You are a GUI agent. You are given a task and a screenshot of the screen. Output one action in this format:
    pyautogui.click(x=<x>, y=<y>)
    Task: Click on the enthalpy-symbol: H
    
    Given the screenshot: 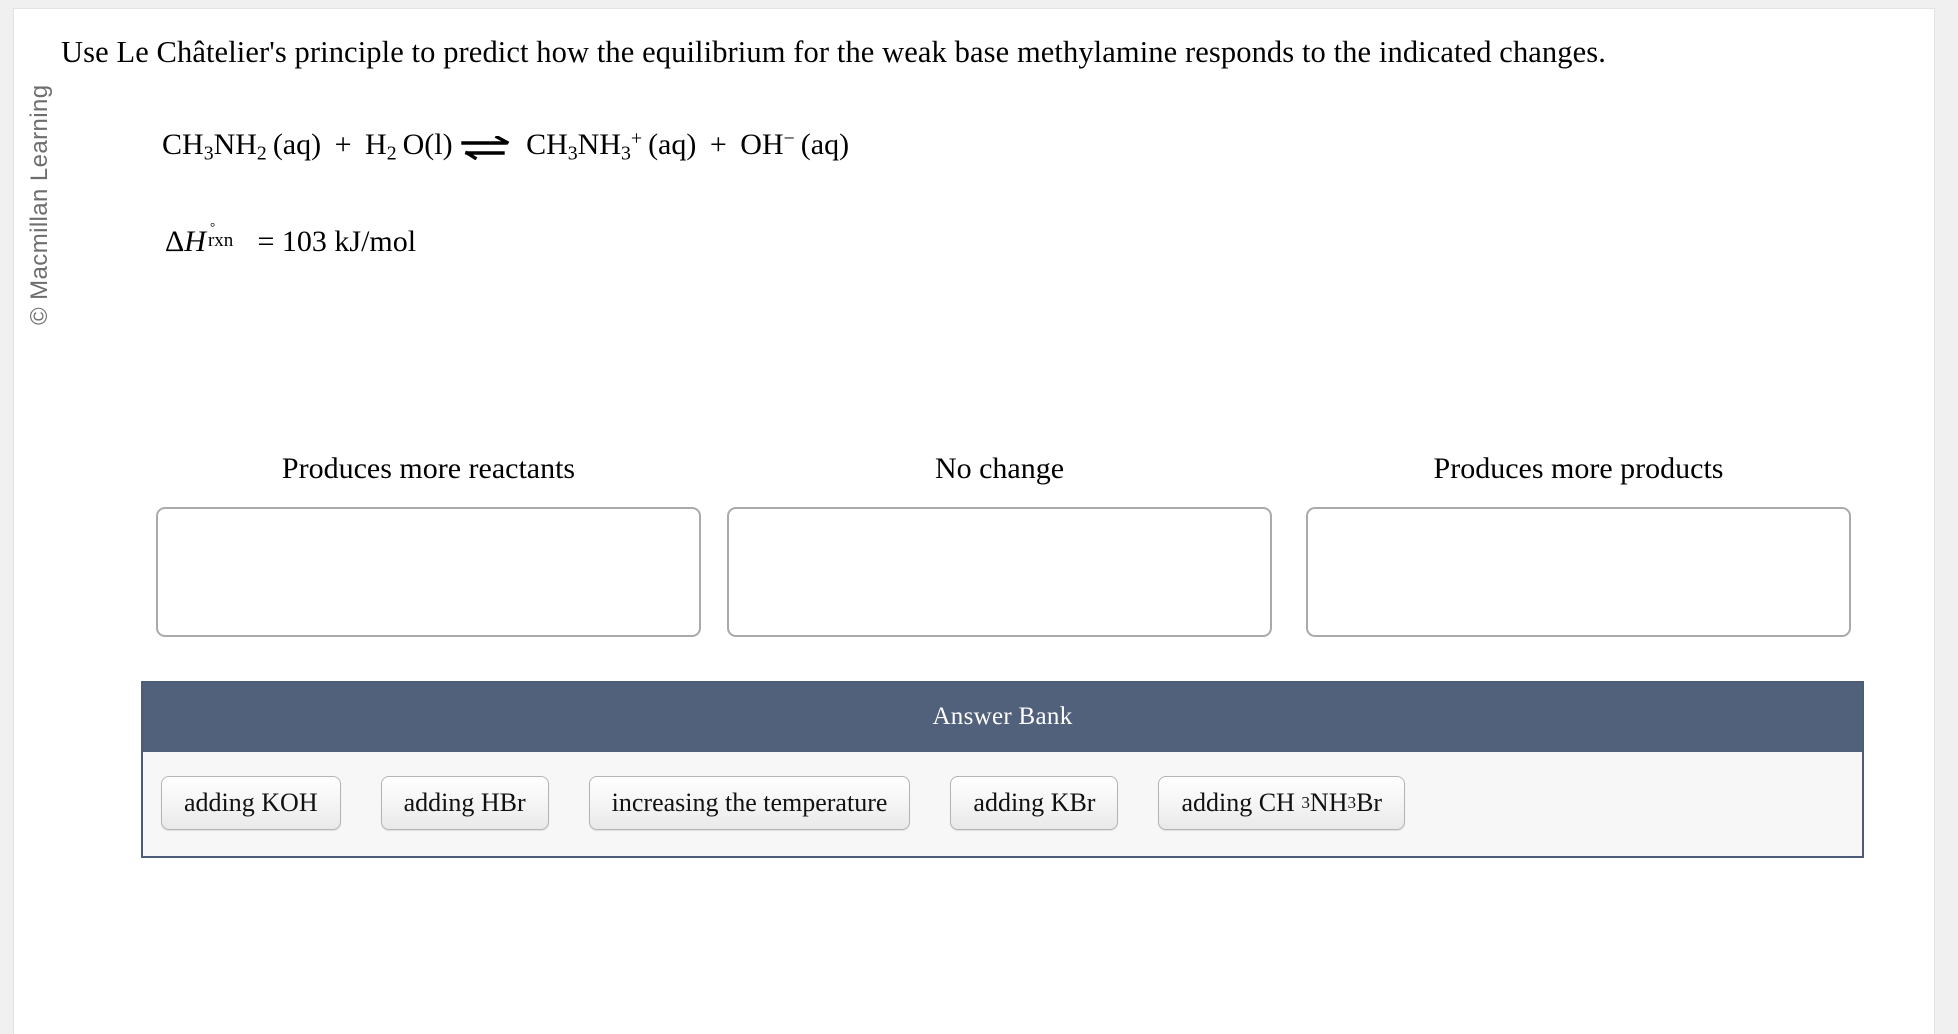 What is the action you would take?
    pyautogui.click(x=195, y=241)
    